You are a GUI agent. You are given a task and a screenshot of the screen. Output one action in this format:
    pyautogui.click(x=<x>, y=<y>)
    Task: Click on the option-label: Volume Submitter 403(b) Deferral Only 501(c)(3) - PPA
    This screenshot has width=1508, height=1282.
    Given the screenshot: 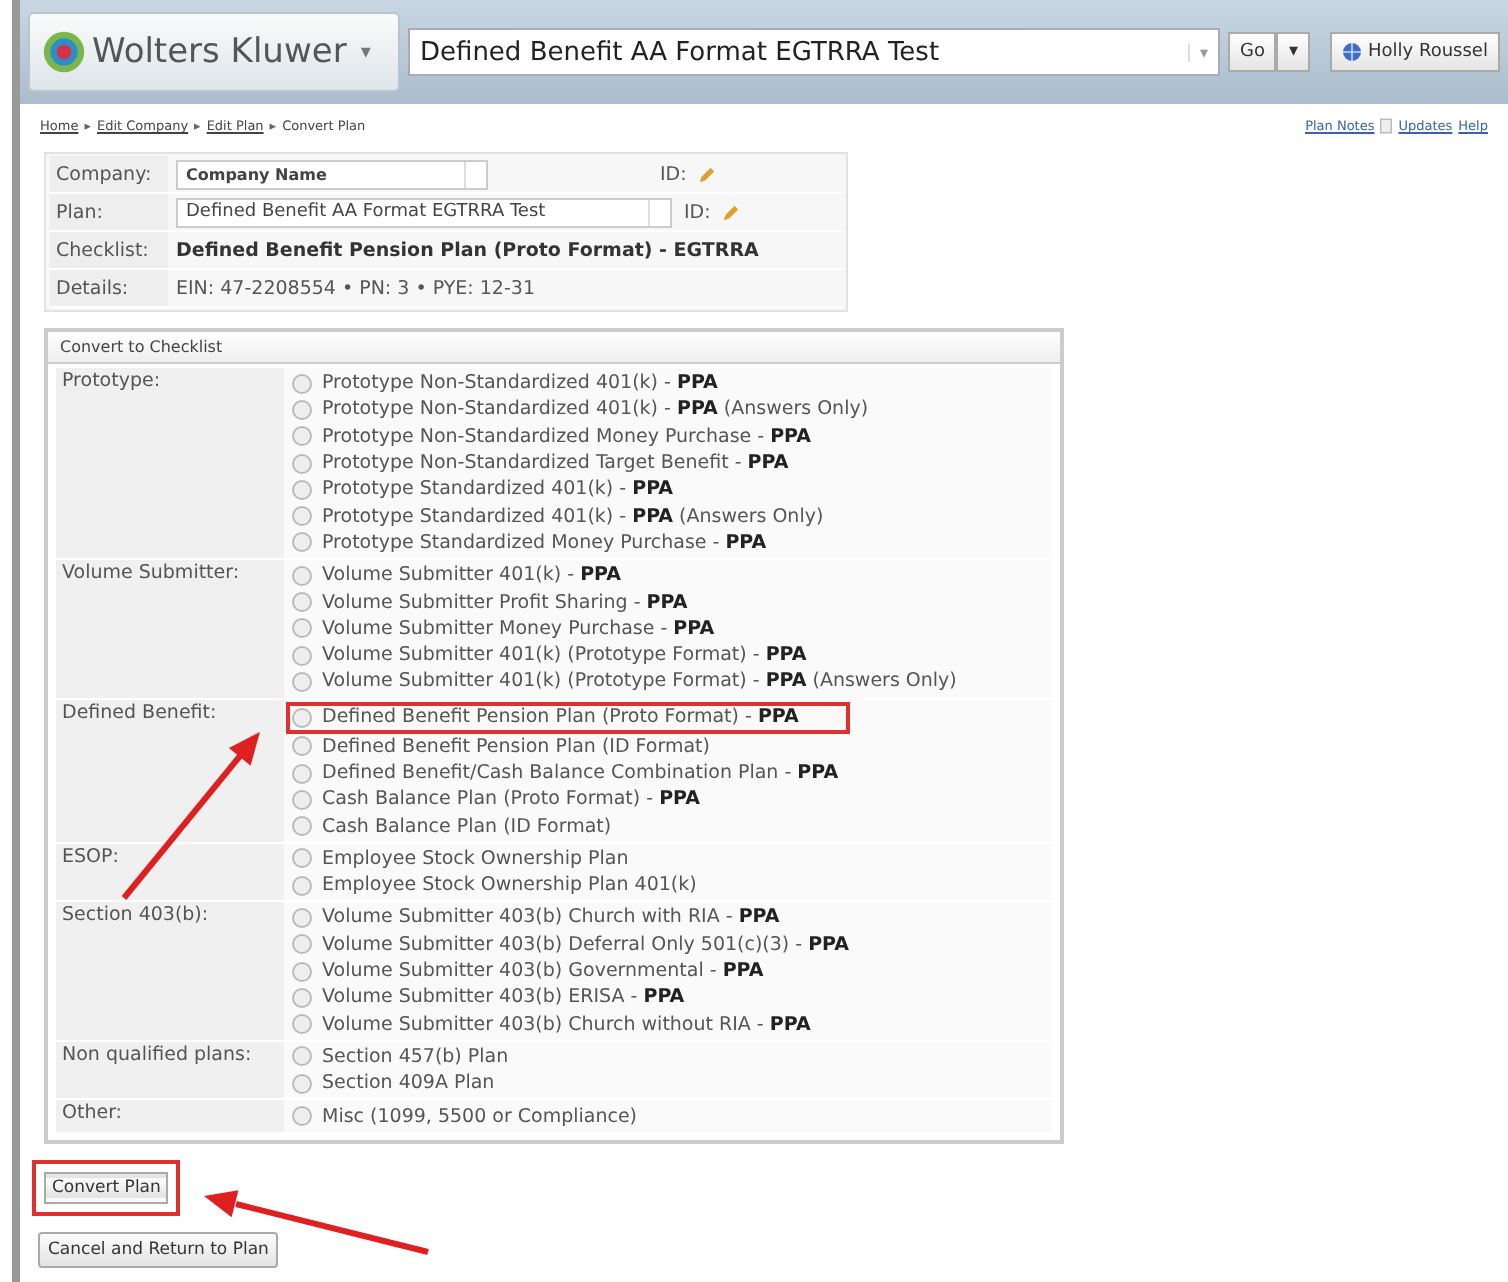 What is the action you would take?
    pyautogui.click(x=585, y=944)
    